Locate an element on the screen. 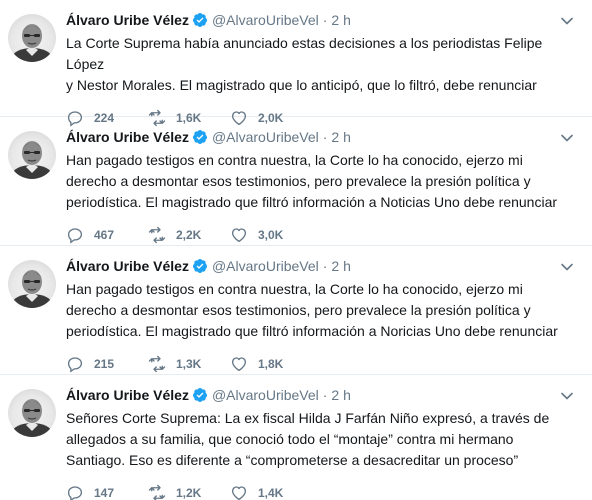  reply-button: 215 is located at coordinates (107, 364).